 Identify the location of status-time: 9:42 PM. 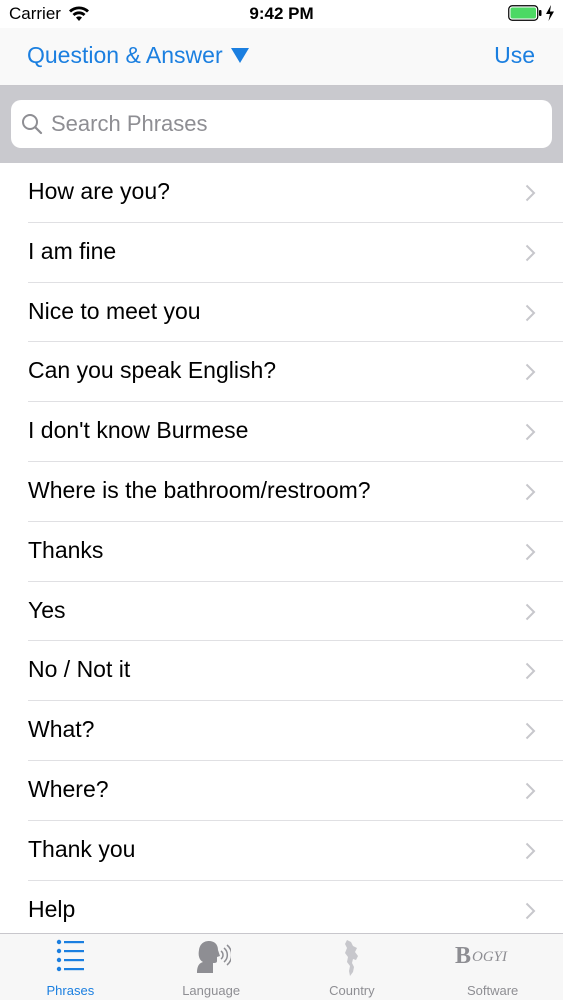
(281, 13).